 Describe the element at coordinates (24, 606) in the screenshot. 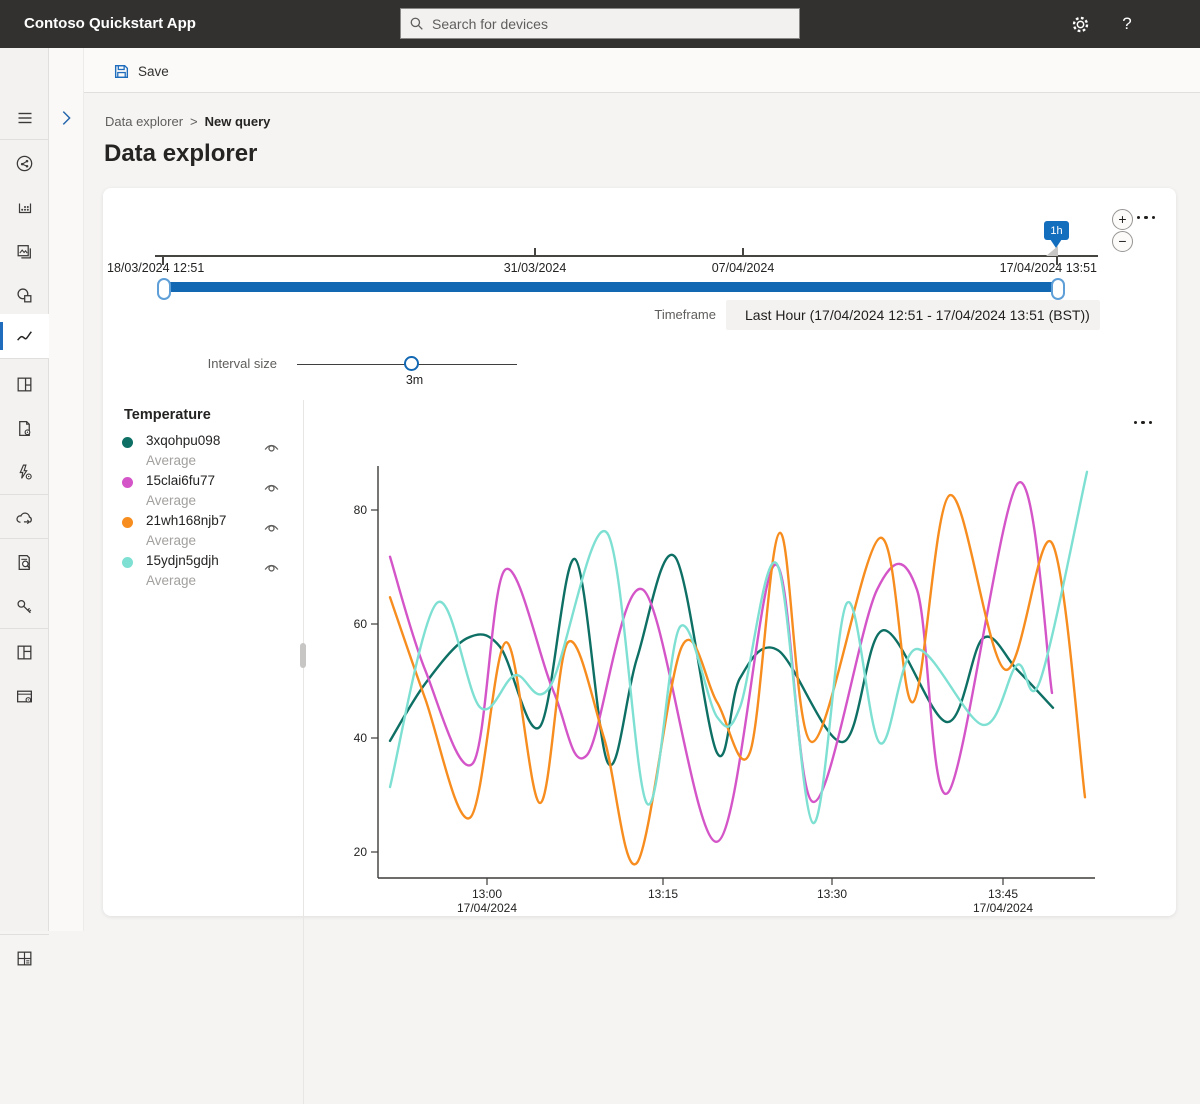

I see `sidebar-item-permissions` at that location.